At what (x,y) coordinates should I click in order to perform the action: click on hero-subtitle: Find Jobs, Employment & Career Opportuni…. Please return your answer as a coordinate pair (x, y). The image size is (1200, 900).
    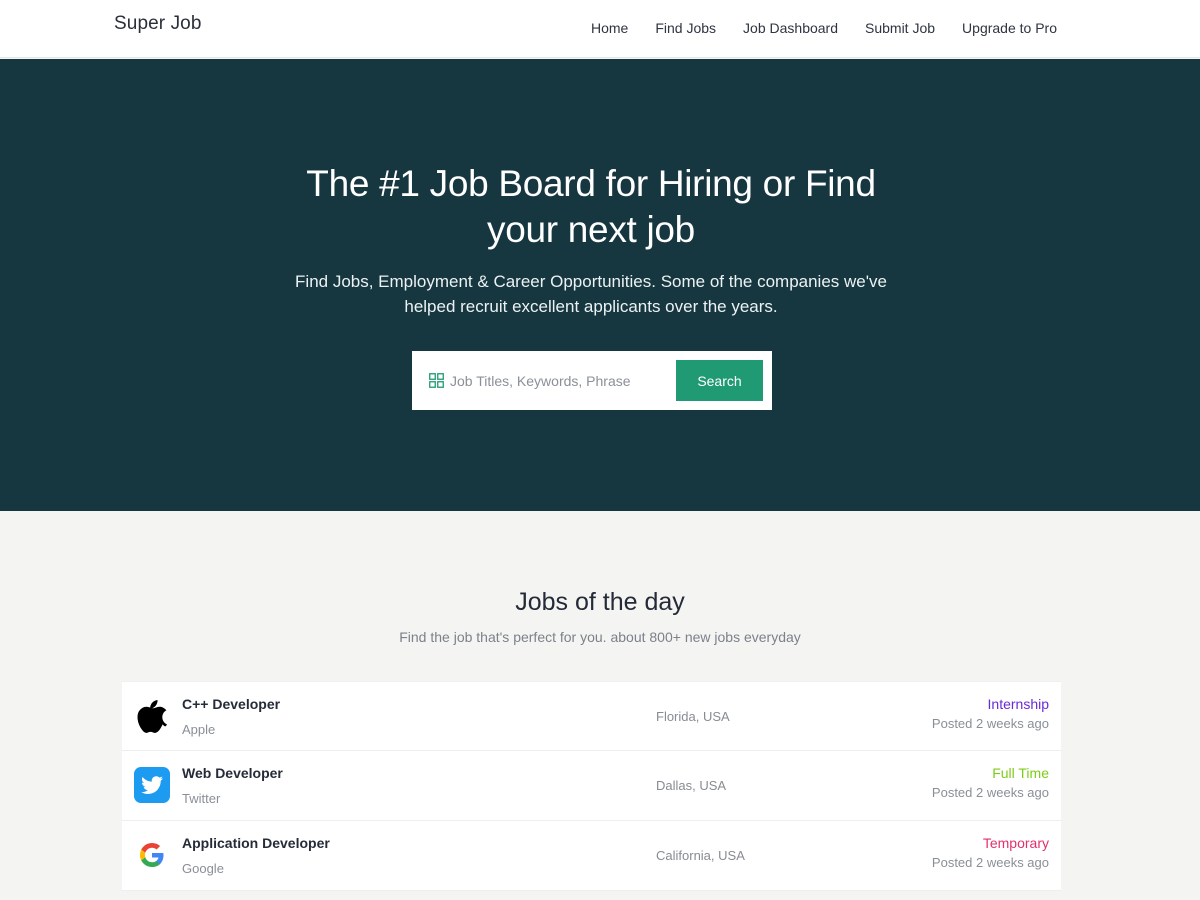
    Looking at the image, I should click on (591, 294).